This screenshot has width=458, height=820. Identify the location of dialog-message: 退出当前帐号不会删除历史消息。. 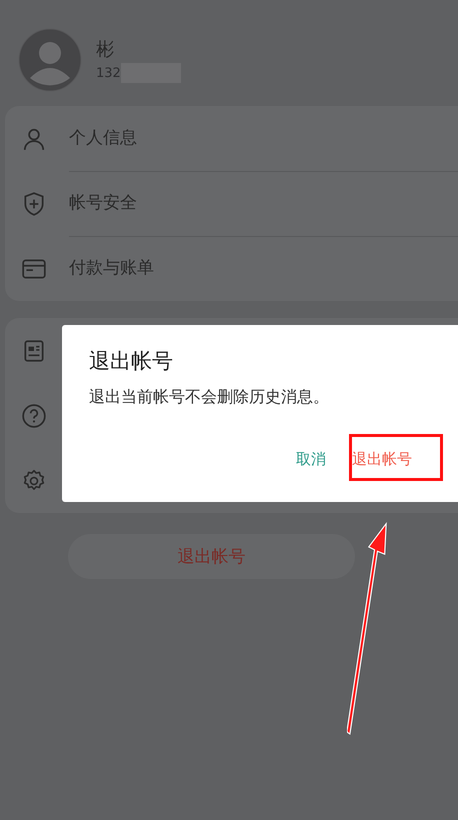
(209, 397).